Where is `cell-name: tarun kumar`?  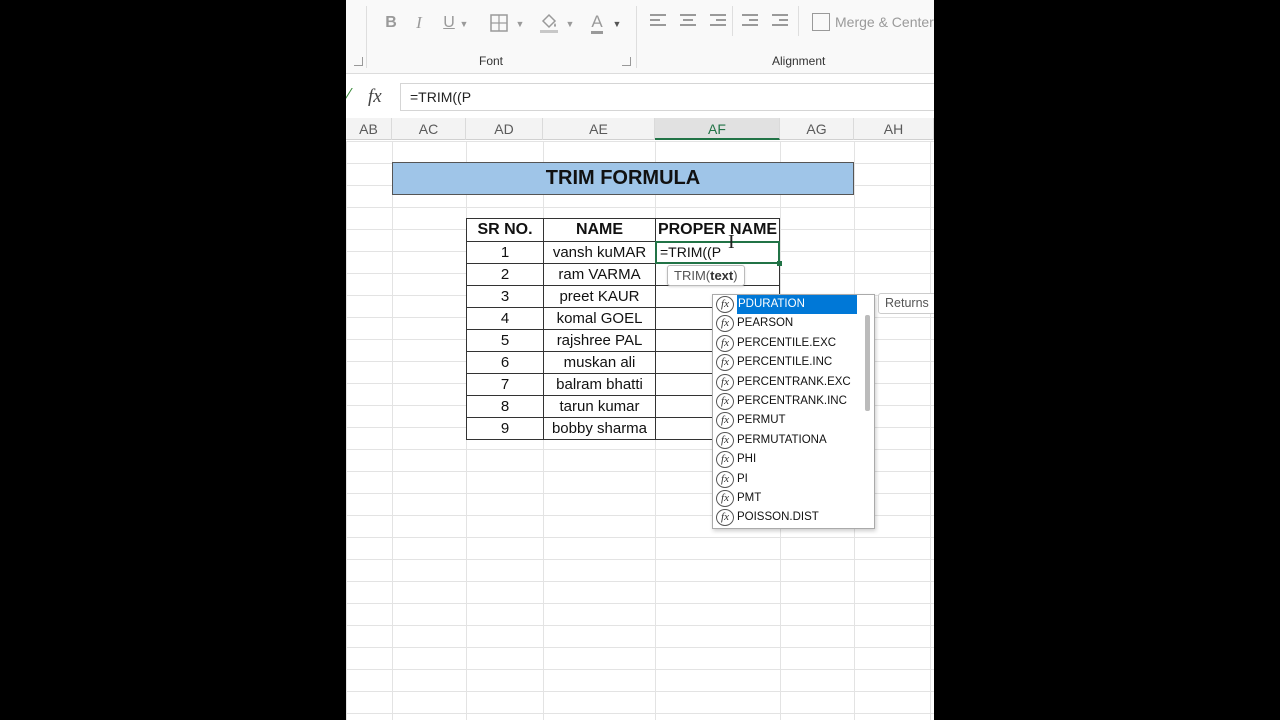 cell-name: tarun kumar is located at coordinates (599, 406).